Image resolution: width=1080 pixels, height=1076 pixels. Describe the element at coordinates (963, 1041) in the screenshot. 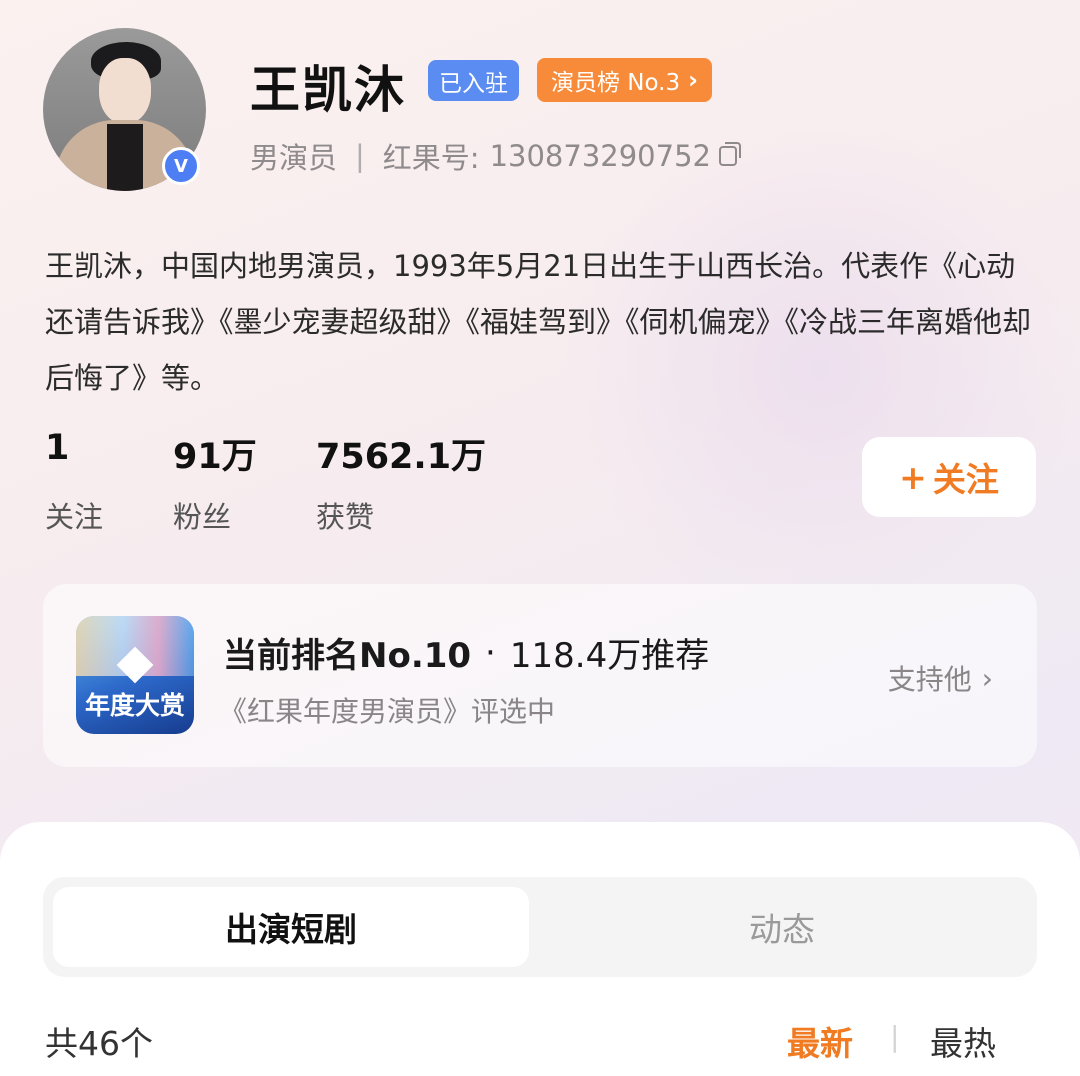

I see `sort-hottest: 最热` at that location.